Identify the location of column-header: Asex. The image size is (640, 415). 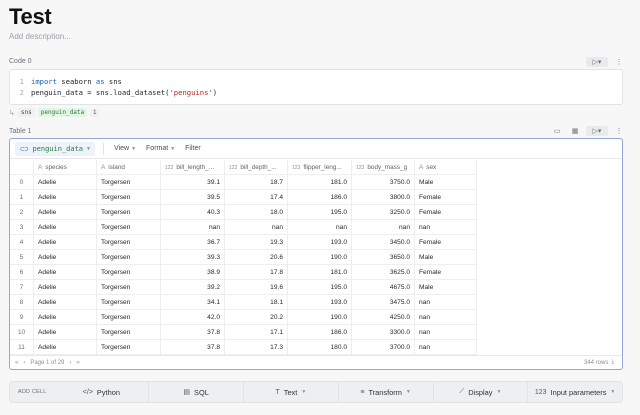
(446, 167).